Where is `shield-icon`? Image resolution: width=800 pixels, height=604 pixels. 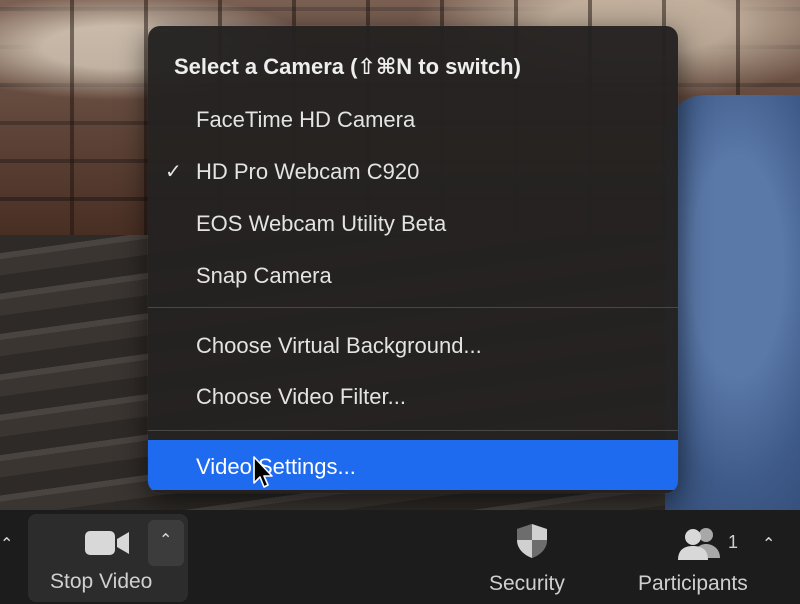 shield-icon is located at coordinates (532, 541).